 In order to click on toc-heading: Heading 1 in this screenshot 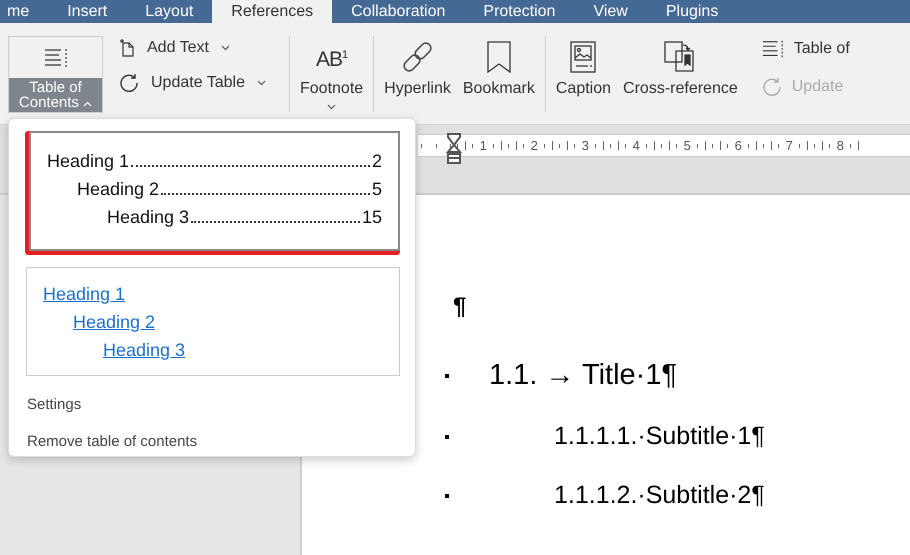, I will do `click(88, 161)`.